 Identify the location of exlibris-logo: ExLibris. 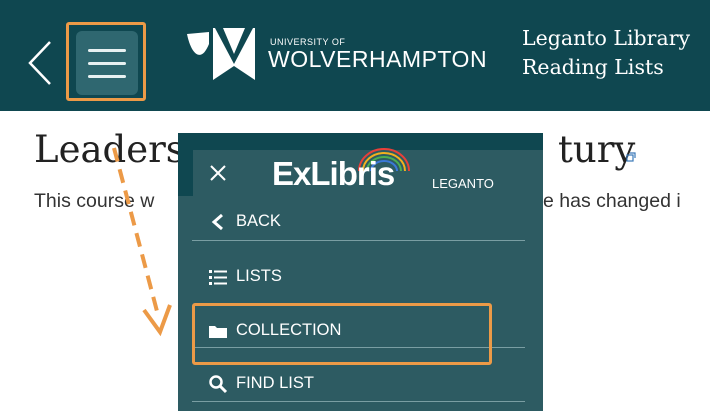
(333, 173).